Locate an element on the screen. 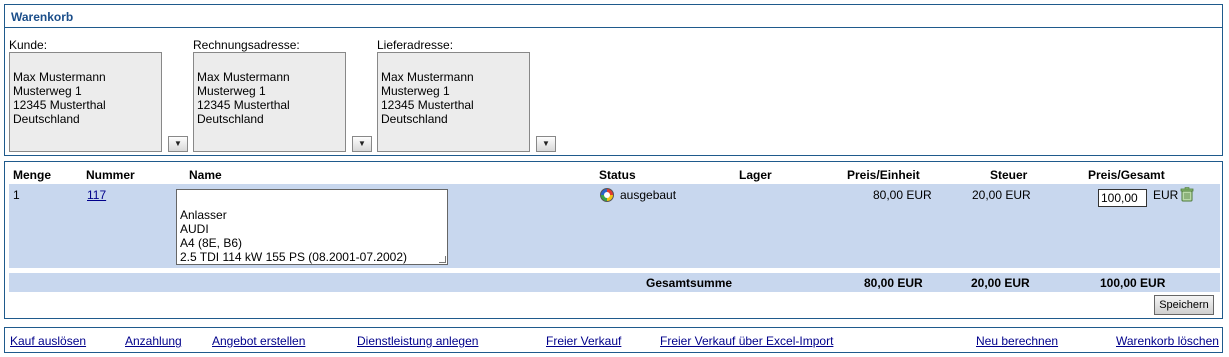 The width and height of the screenshot is (1229, 357). link-freier-verkauf: Freier Verkauf is located at coordinates (583, 341).